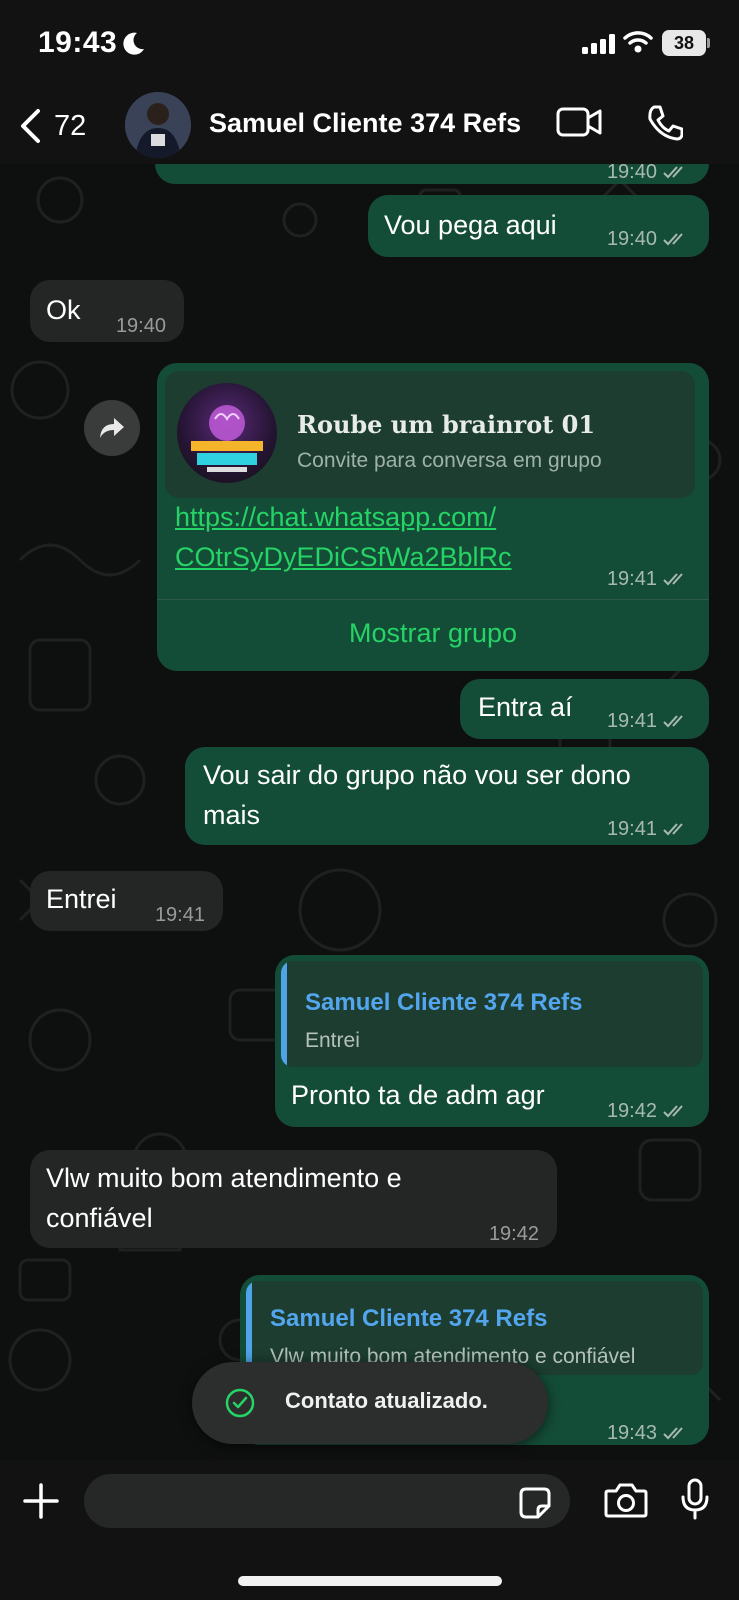  Describe the element at coordinates (369, 44) in the screenshot. I see `status-bar: 19:43 38` at that location.